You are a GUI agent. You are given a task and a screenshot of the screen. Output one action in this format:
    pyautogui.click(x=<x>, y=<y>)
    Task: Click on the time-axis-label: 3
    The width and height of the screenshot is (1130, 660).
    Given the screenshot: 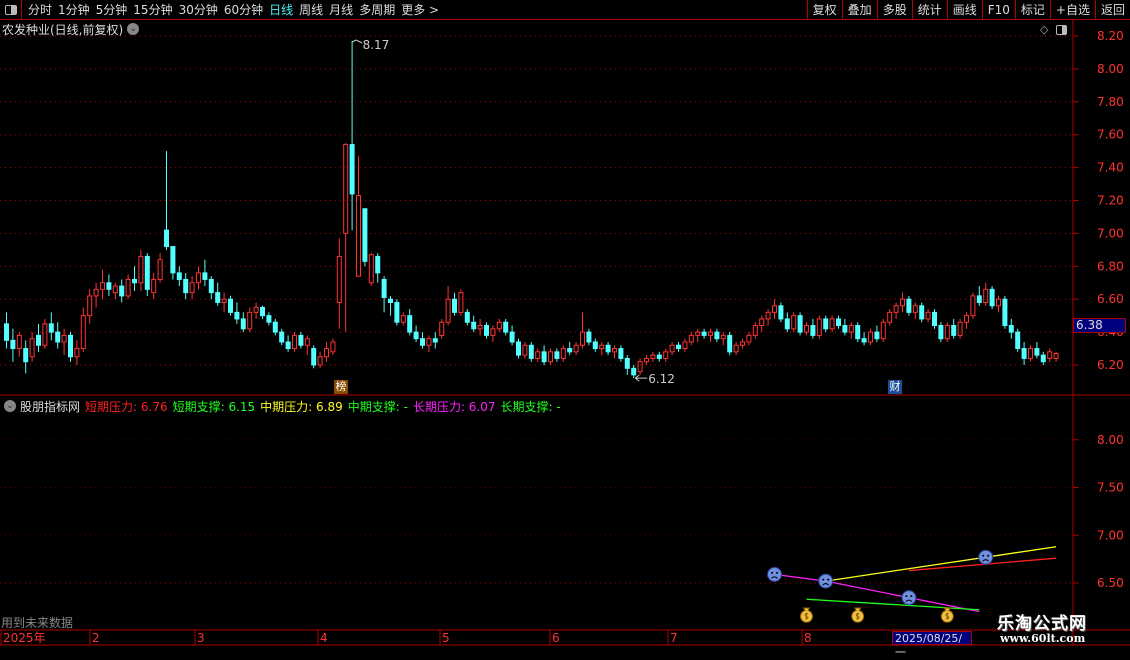 What is the action you would take?
    pyautogui.click(x=201, y=638)
    